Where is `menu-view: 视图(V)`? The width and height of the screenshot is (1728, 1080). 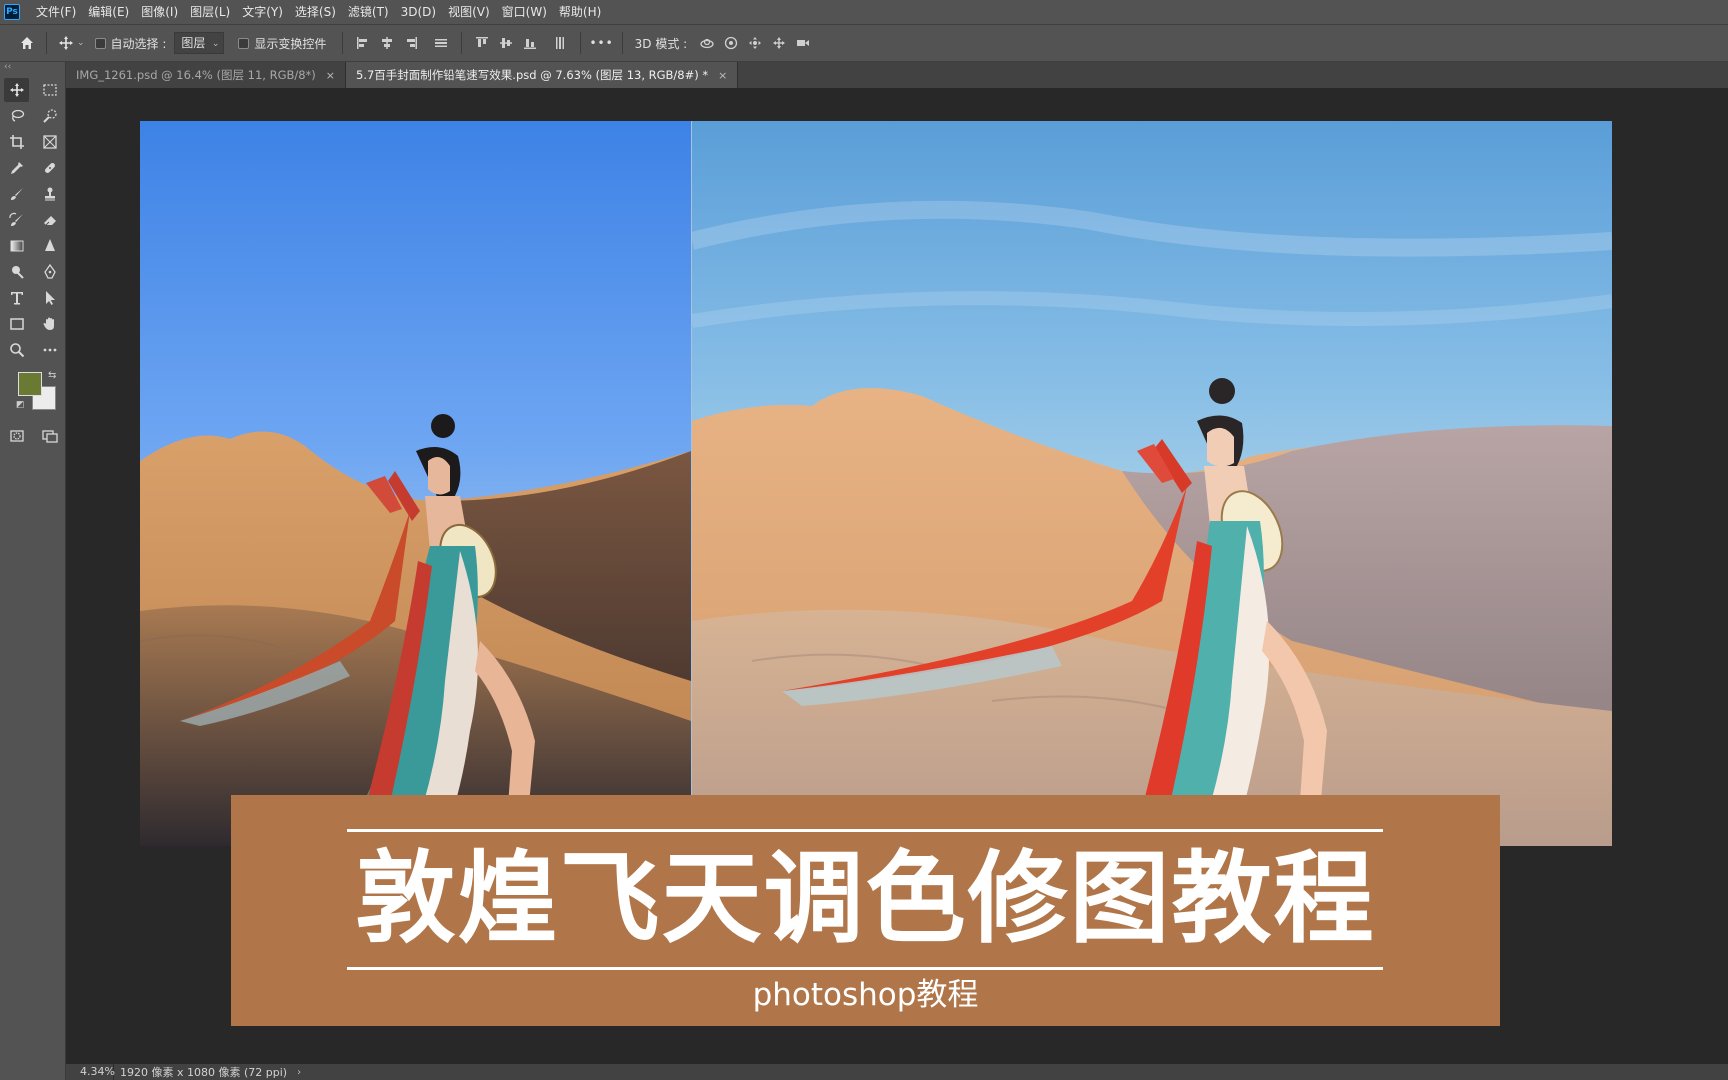
menu-view: 视图(V) is located at coordinates (469, 12).